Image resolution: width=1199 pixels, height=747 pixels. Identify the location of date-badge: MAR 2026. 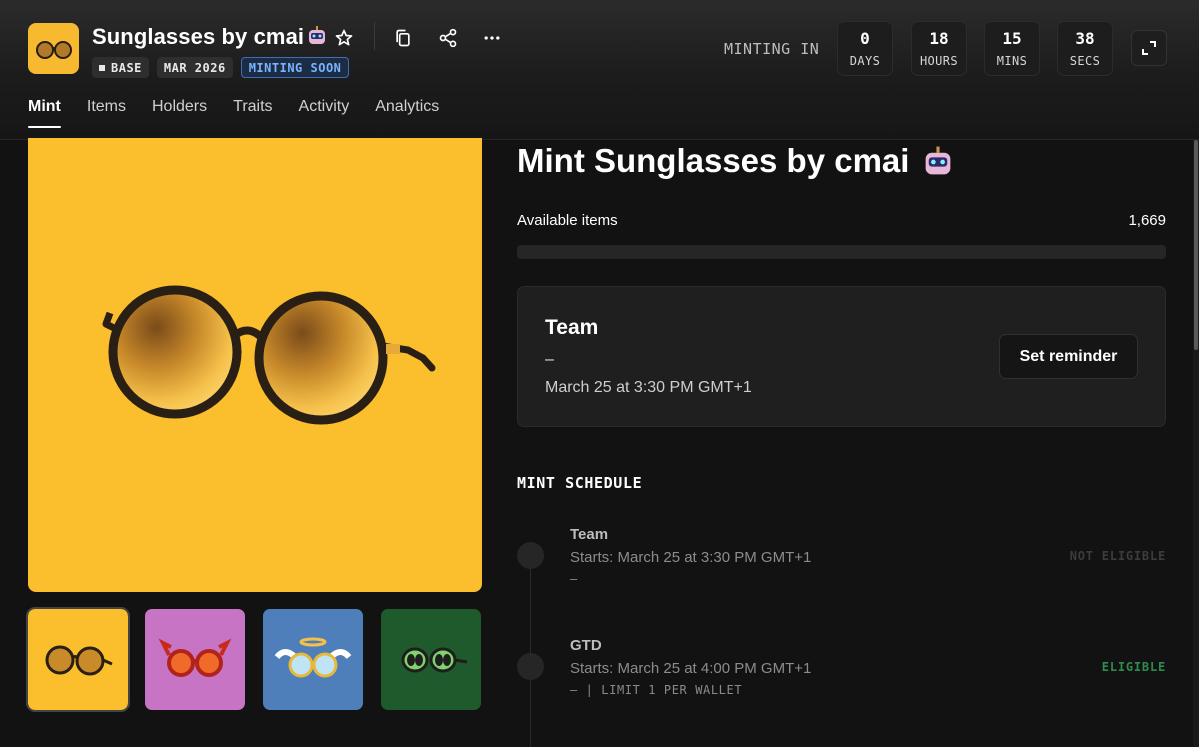
(194, 67).